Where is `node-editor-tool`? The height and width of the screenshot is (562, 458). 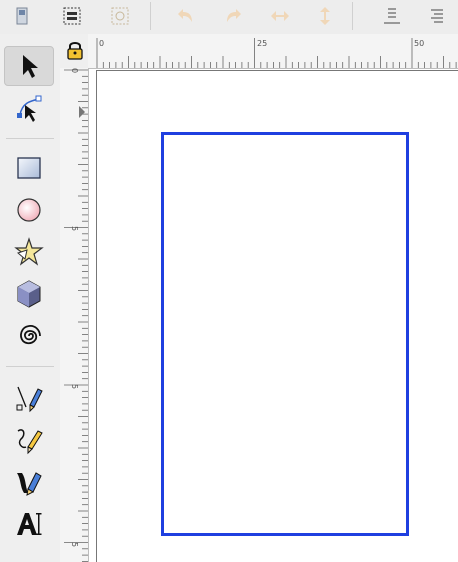
node-editor-tool is located at coordinates (29, 108).